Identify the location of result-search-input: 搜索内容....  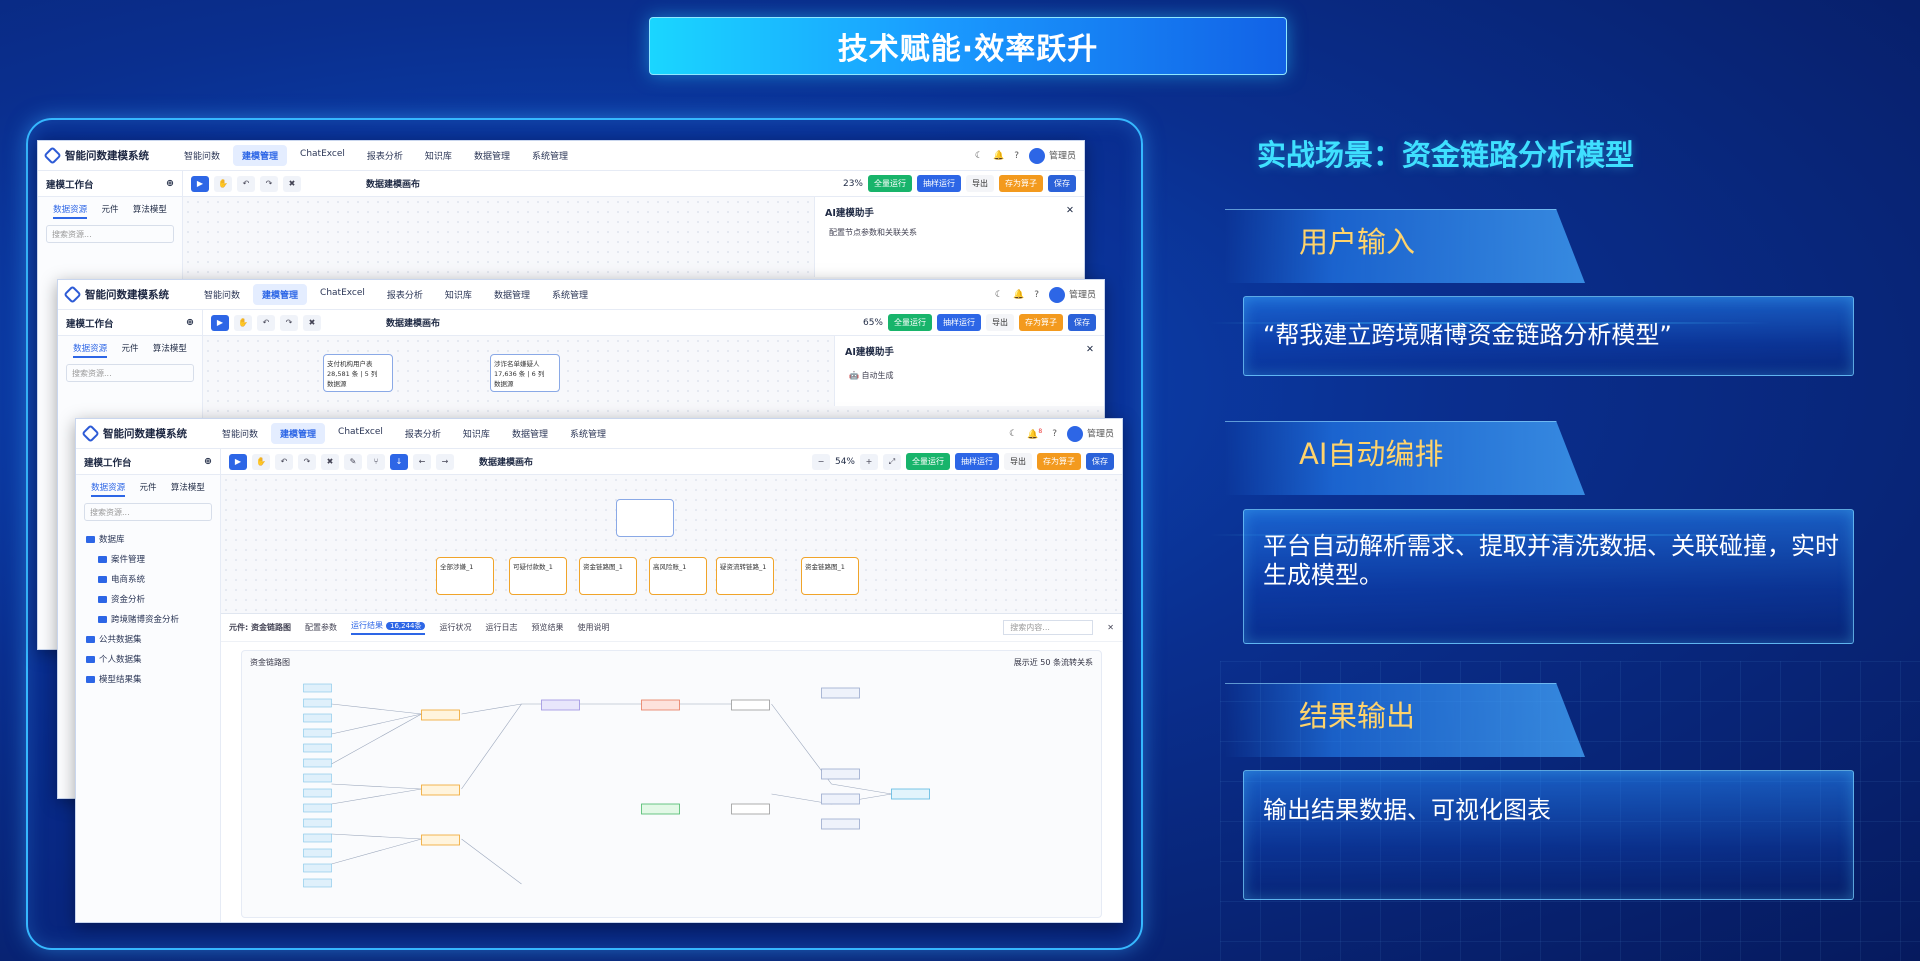
(1048, 627).